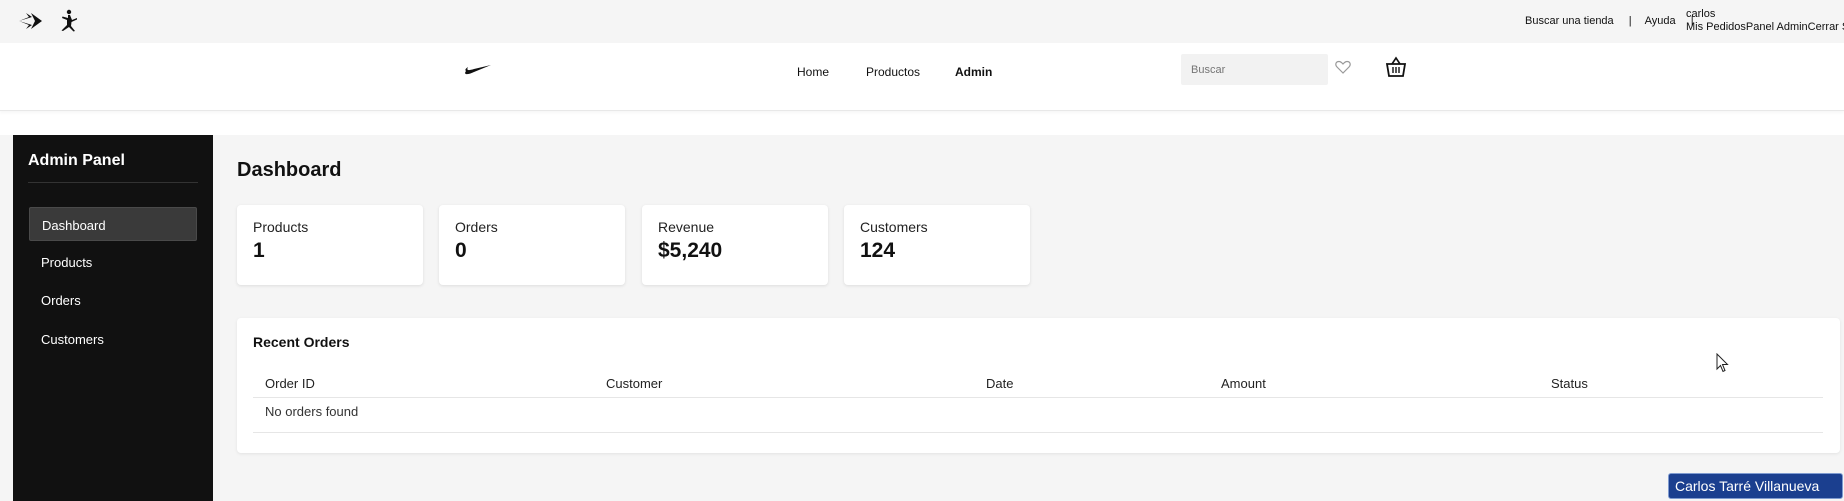 This screenshot has width=1844, height=501. I want to click on sidebar-divider, so click(113, 182).